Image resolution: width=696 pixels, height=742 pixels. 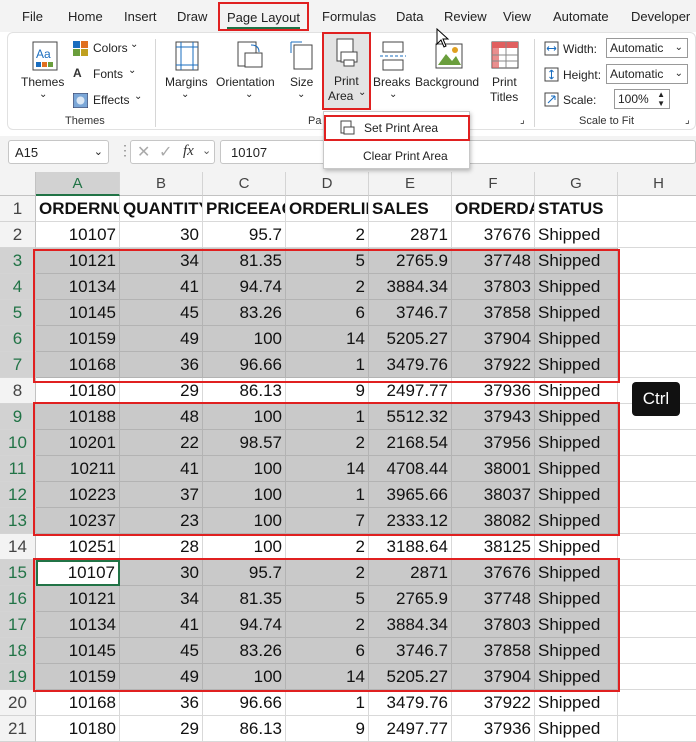 I want to click on cell-a7: 10168, so click(x=78, y=365).